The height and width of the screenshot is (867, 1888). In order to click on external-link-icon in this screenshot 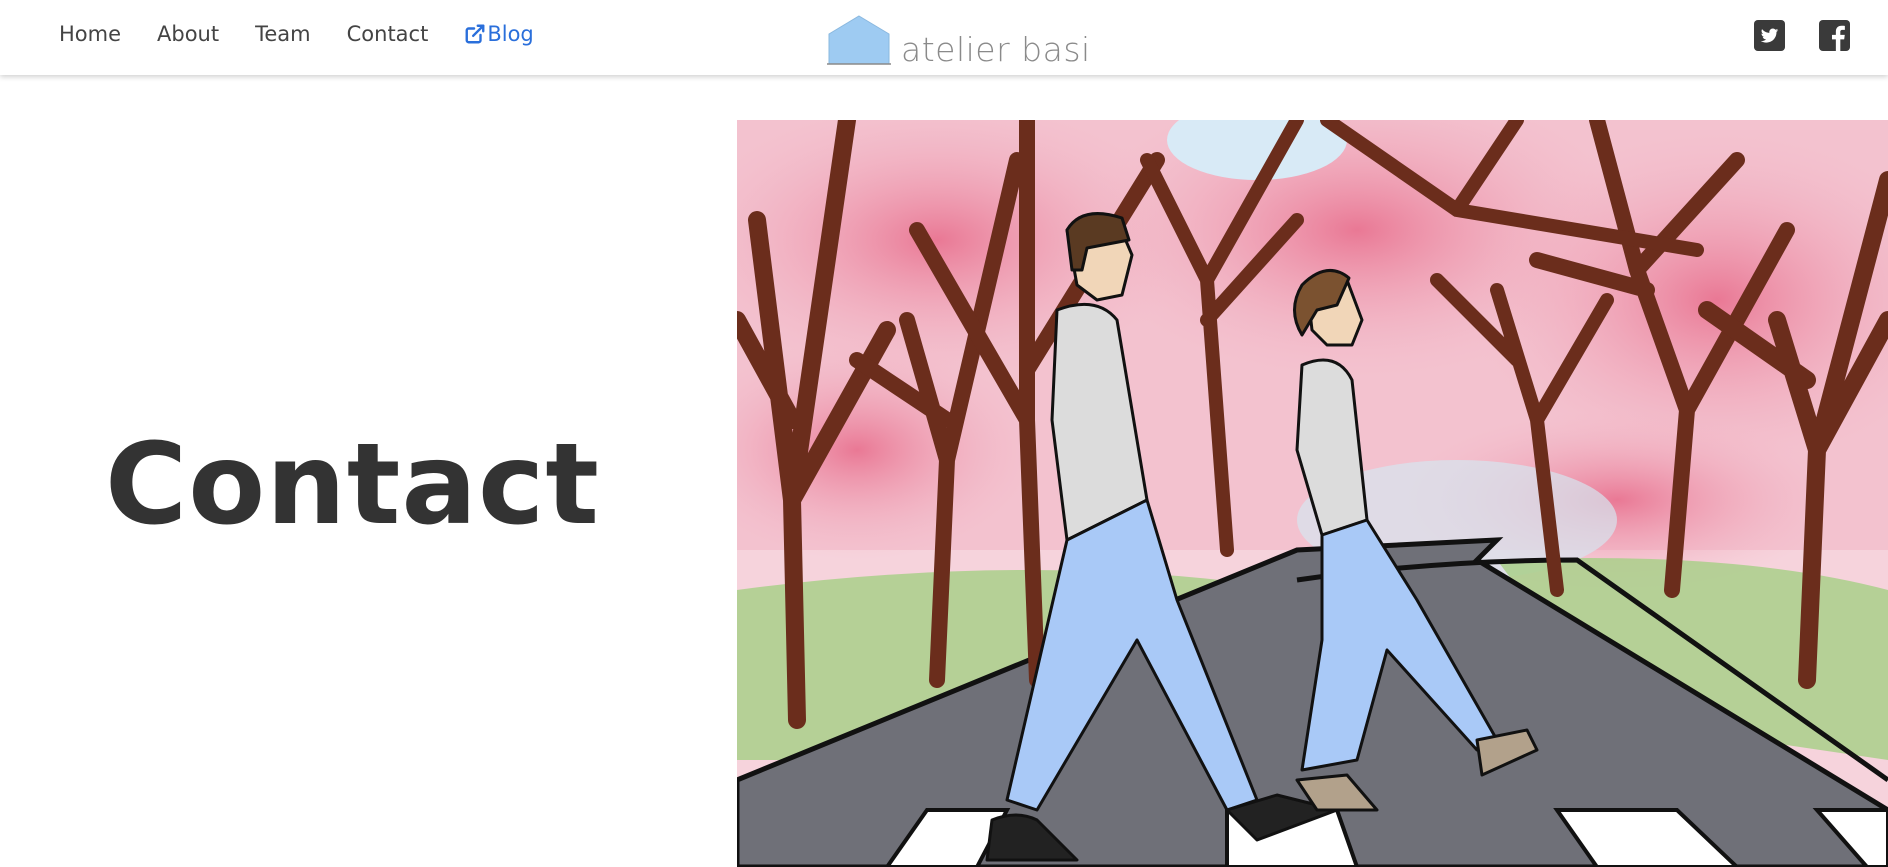, I will do `click(475, 34)`.